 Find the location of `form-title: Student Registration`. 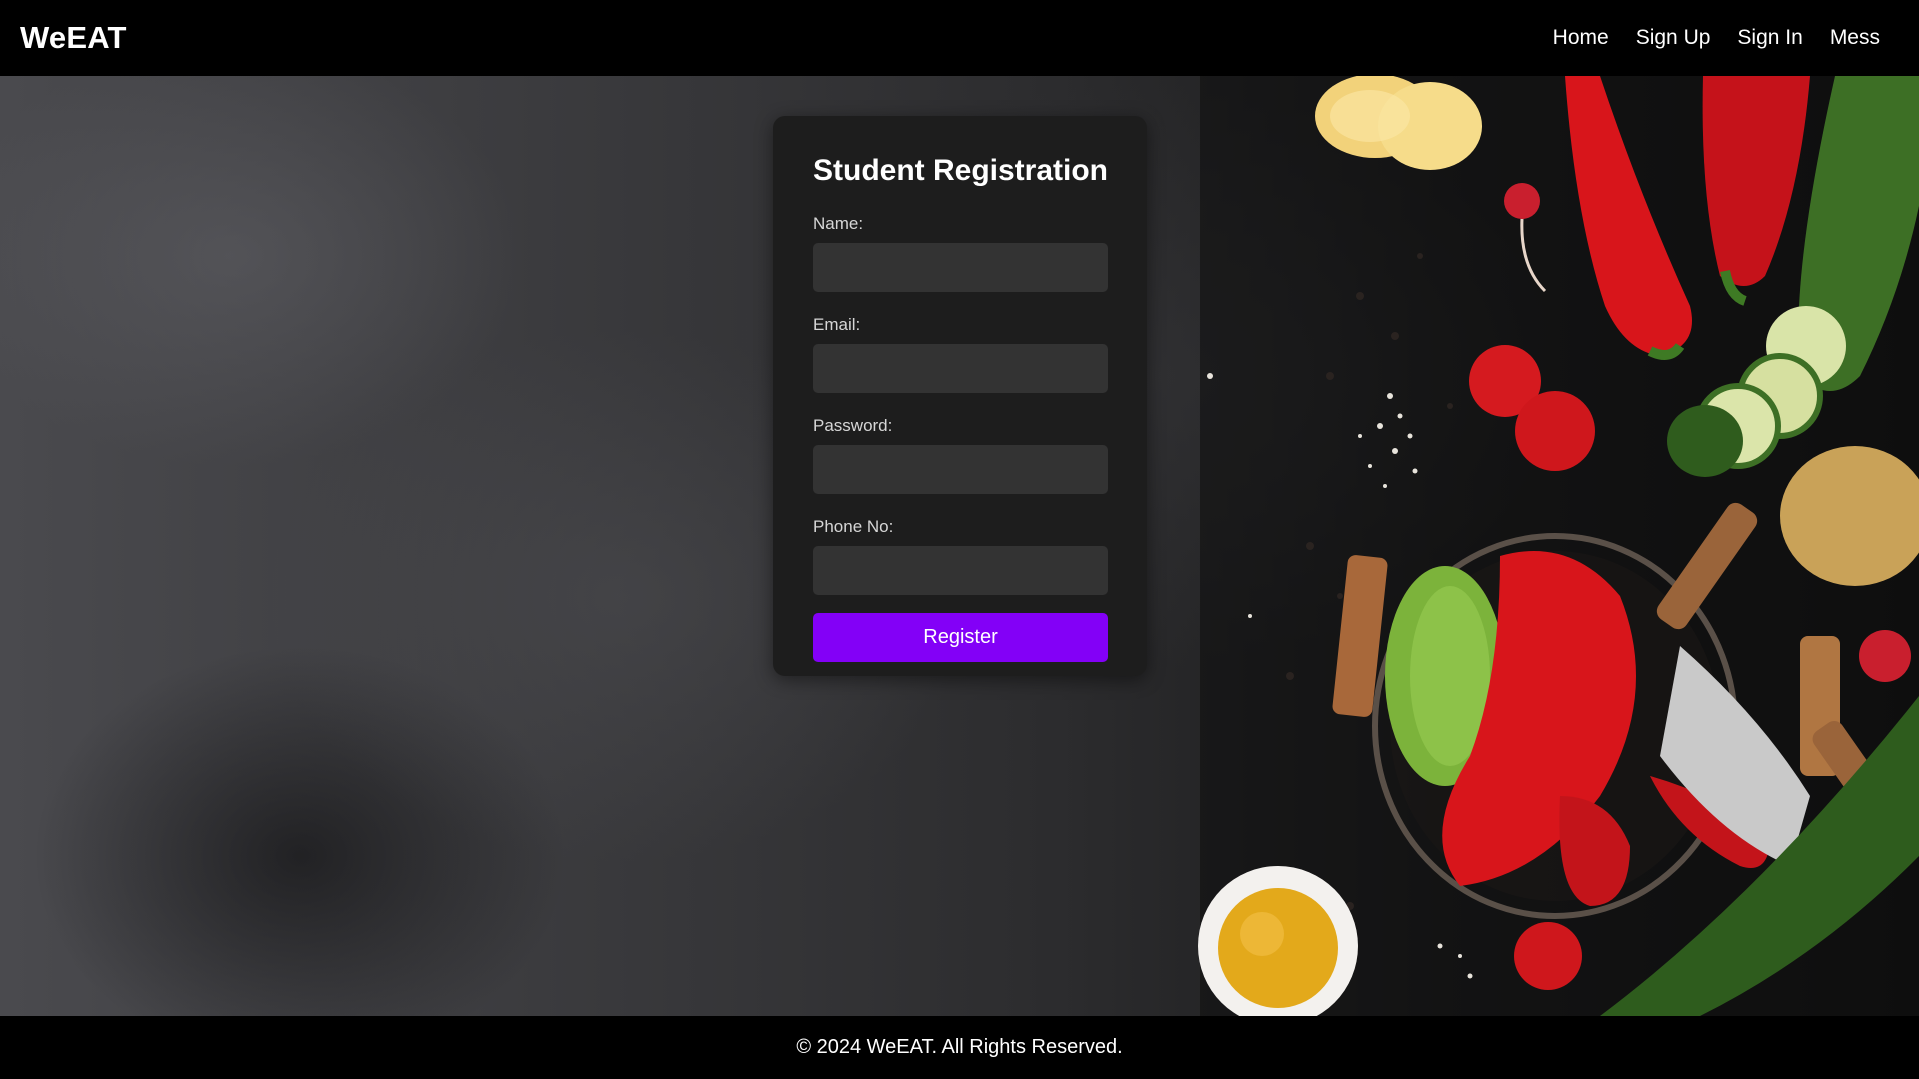

form-title: Student Registration is located at coordinates (961, 170).